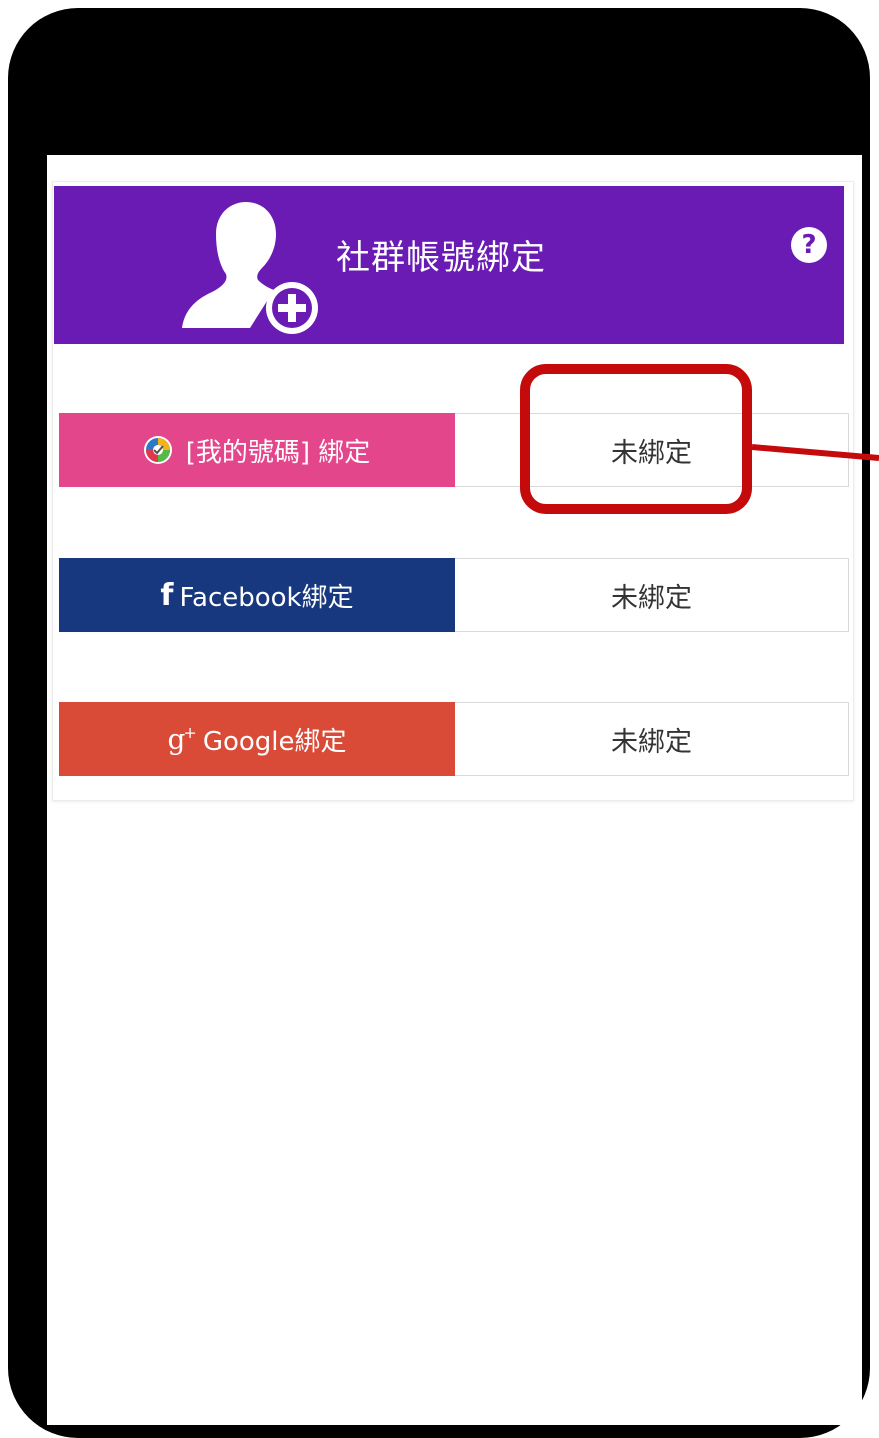  I want to click on binding-row-facebook: f Facebook綁定 未綁定, so click(454, 595).